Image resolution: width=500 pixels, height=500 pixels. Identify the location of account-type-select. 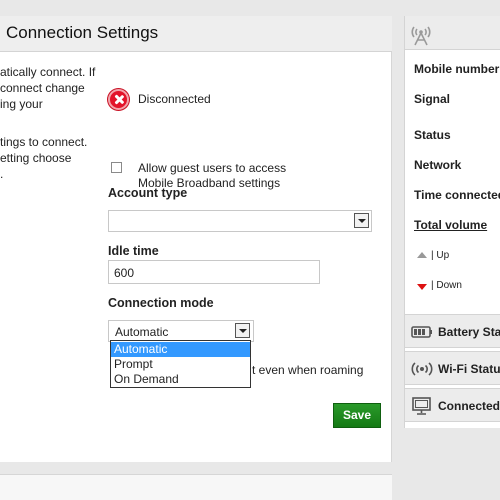
(240, 221).